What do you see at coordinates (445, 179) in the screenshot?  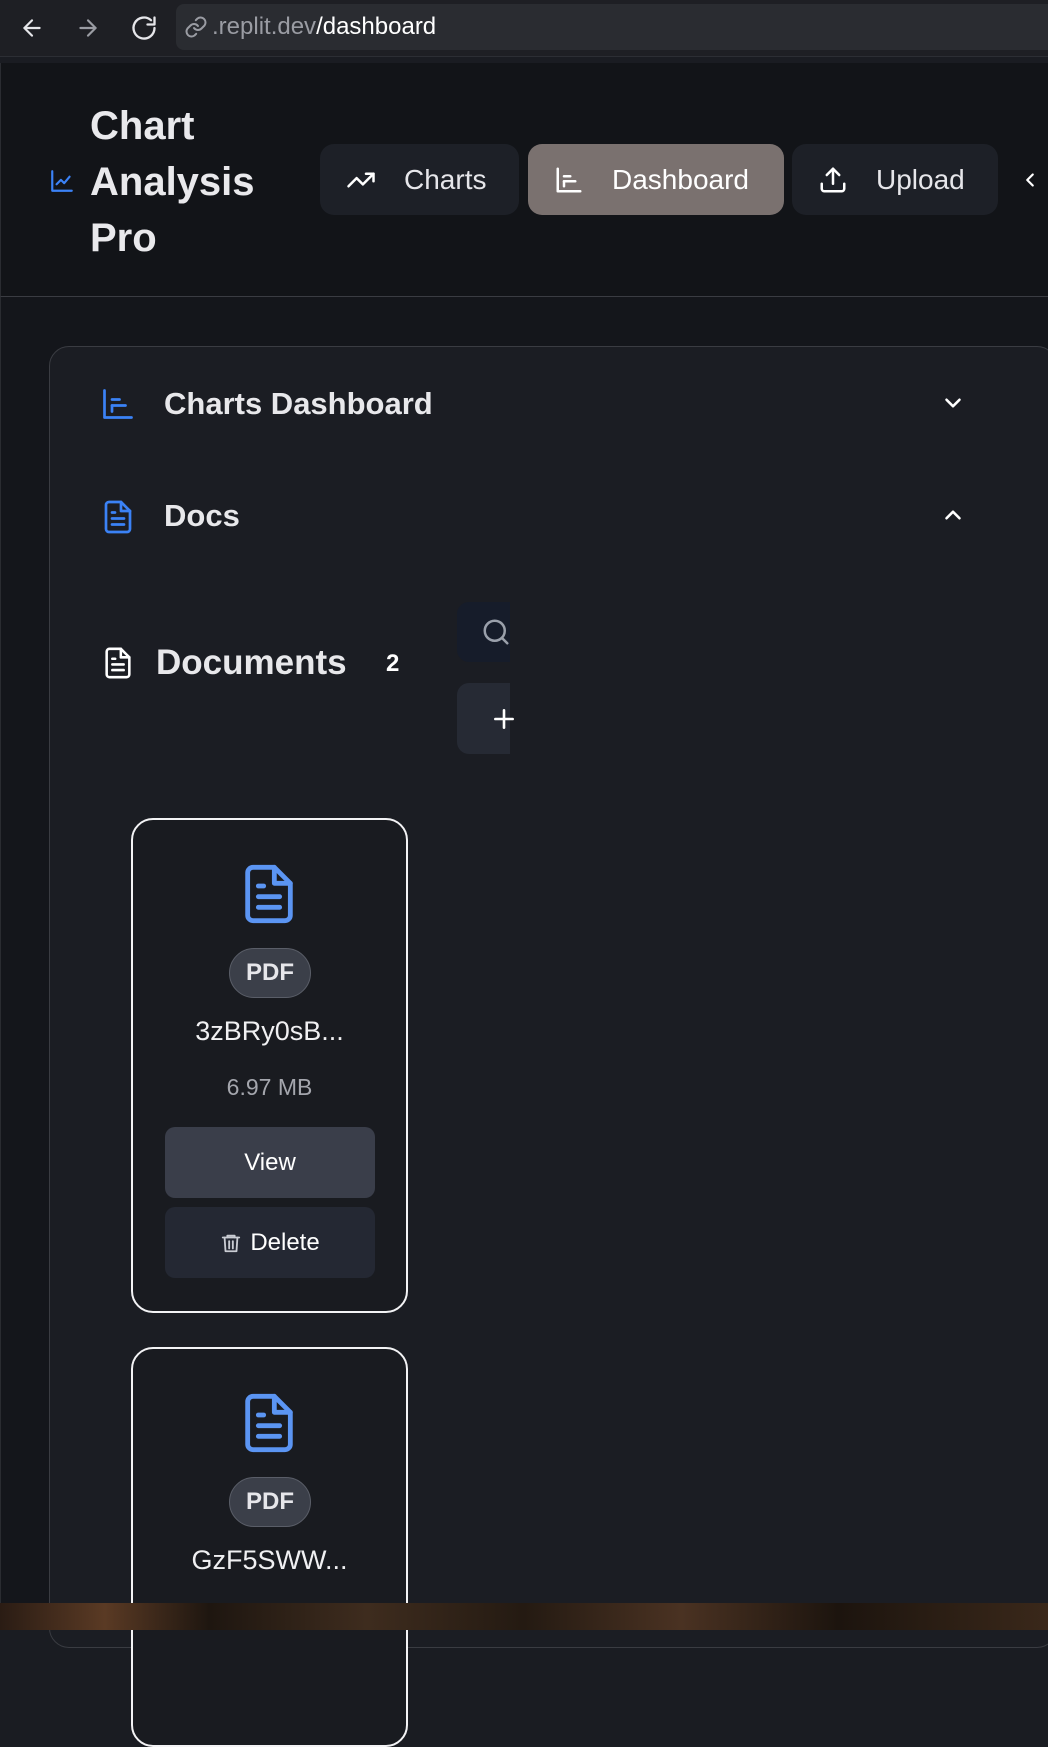 I see `nav-charts-label: Charts` at bounding box center [445, 179].